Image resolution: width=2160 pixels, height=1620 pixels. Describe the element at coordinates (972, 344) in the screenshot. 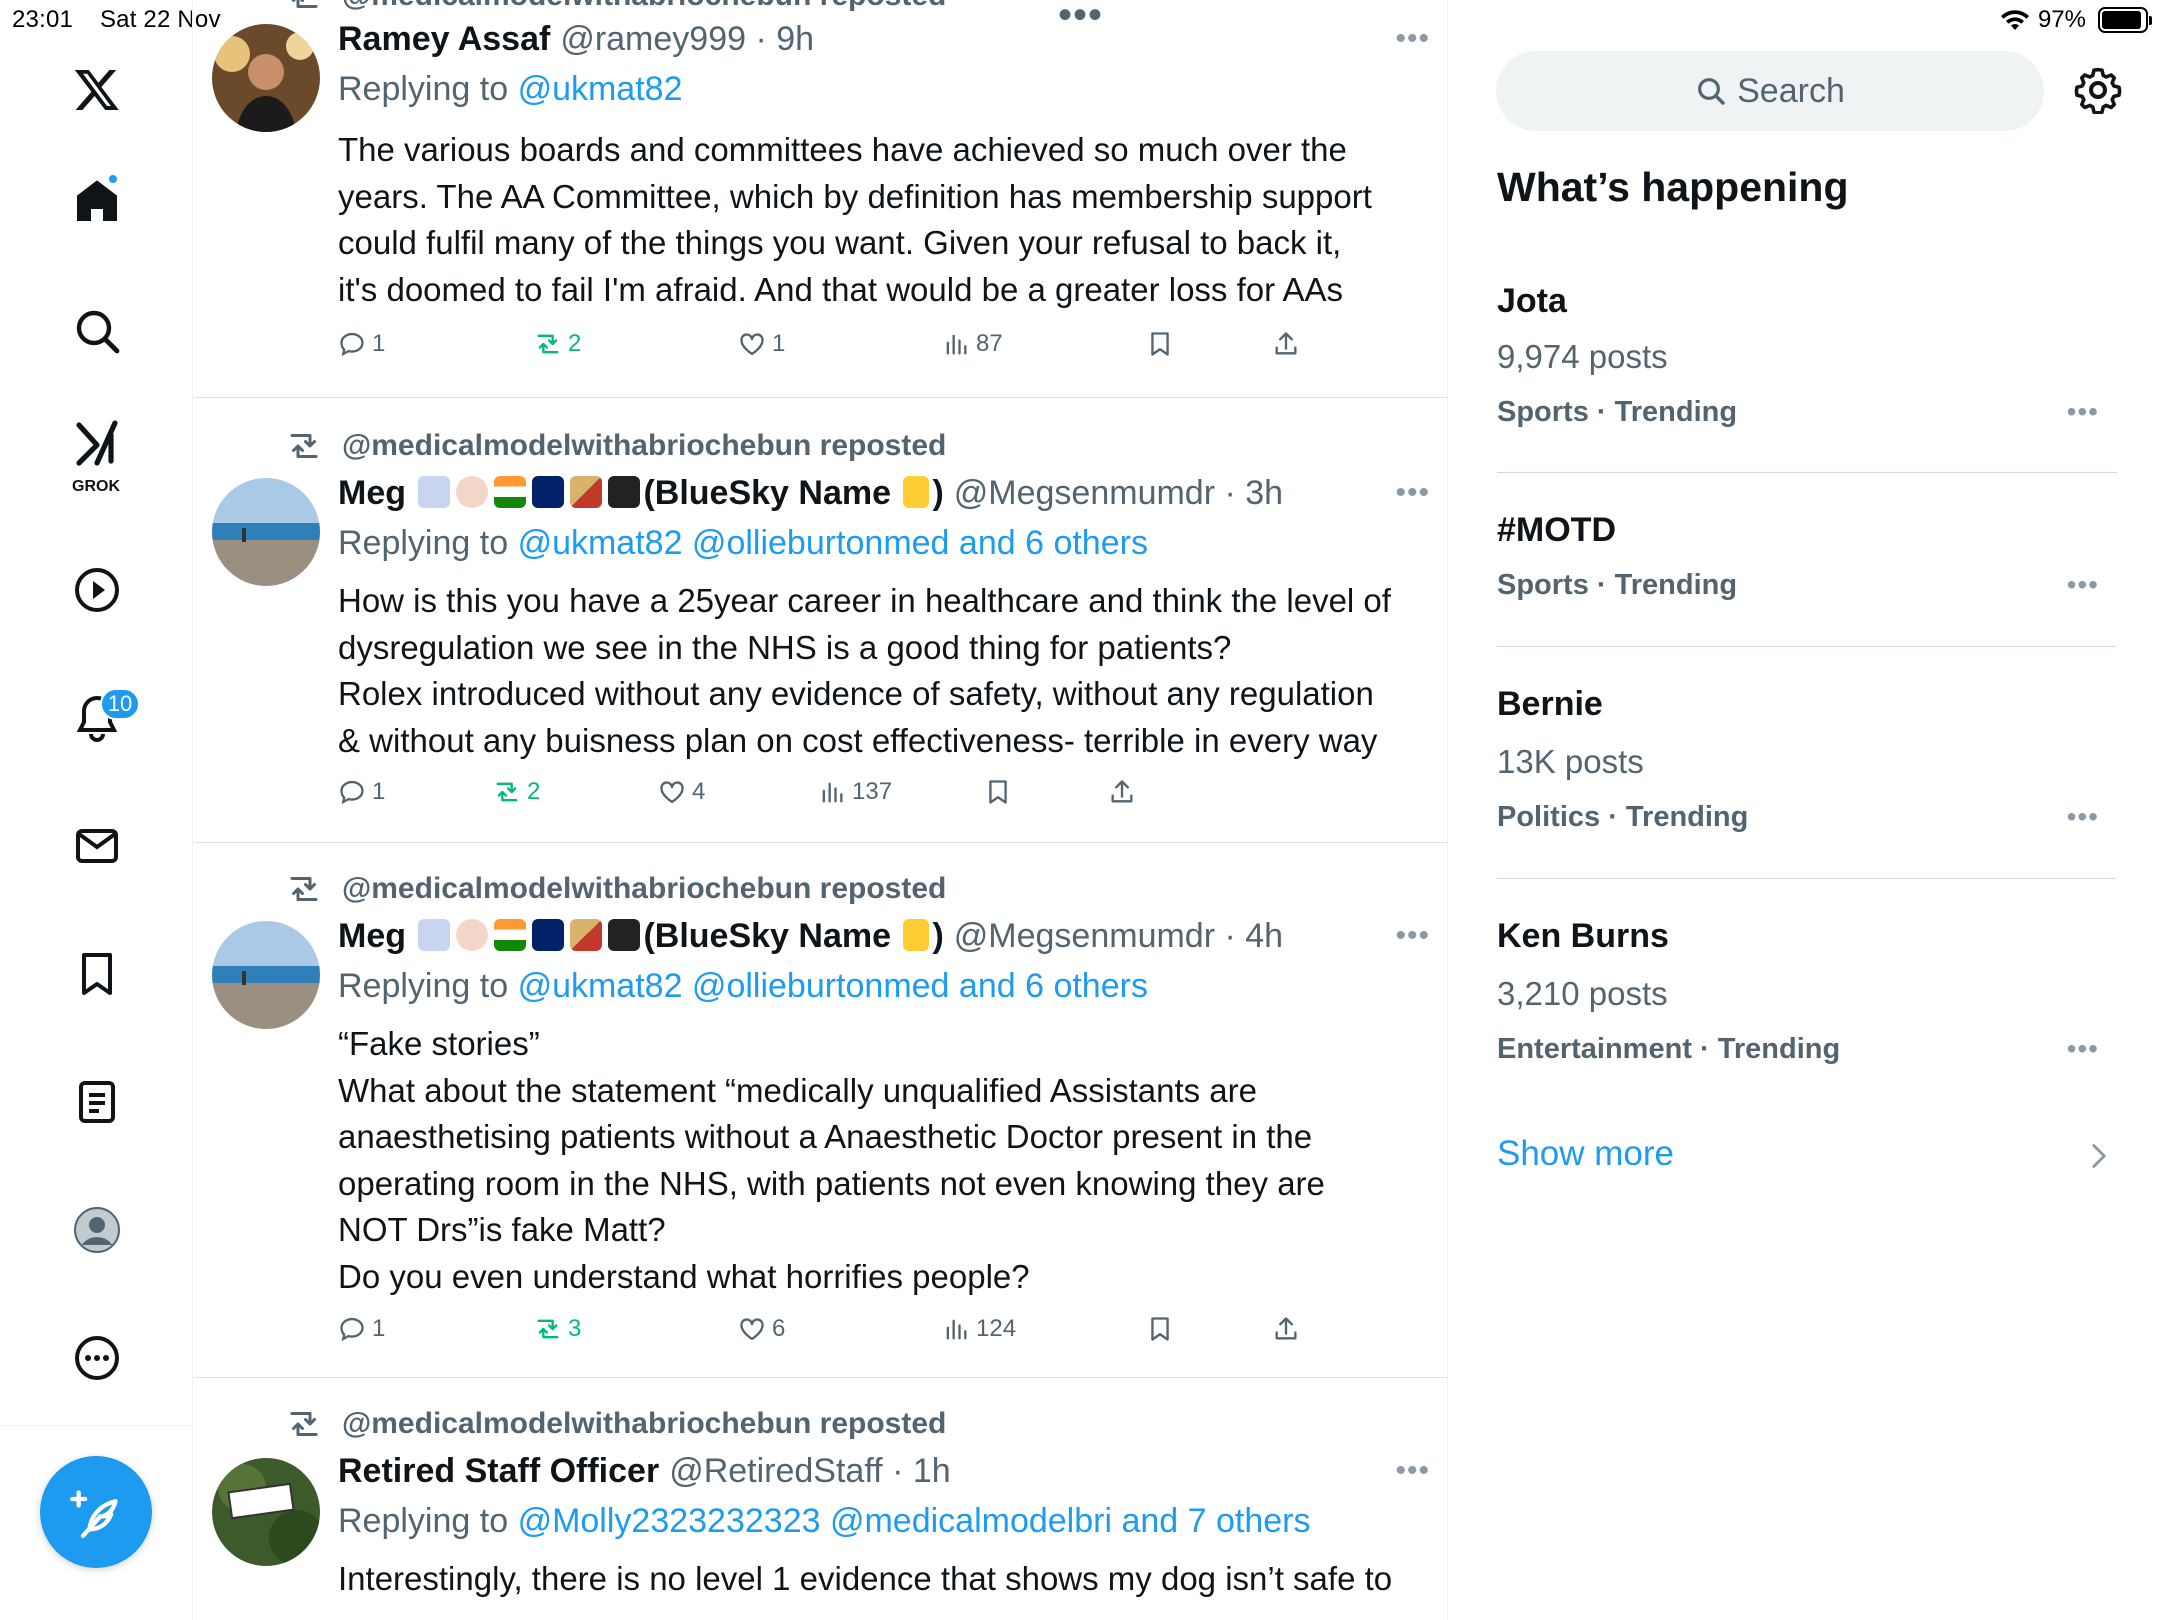

I see `views-button: 87` at that location.